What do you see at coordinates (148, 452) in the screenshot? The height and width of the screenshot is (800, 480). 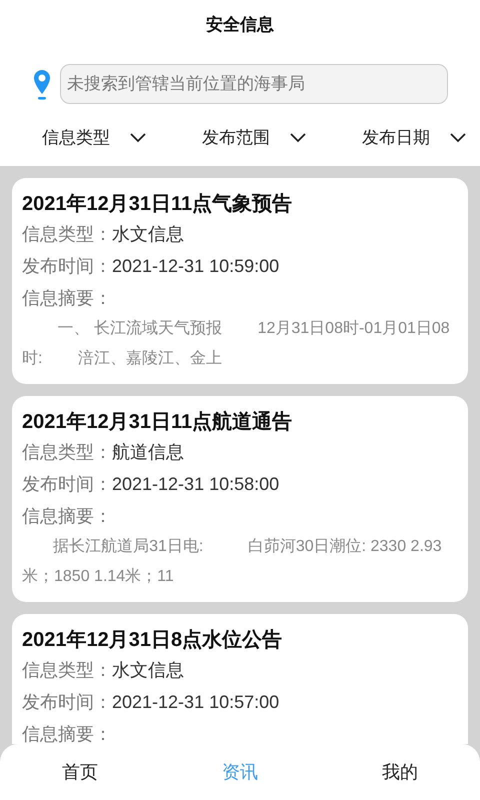 I see `field-value: 航道信息` at bounding box center [148, 452].